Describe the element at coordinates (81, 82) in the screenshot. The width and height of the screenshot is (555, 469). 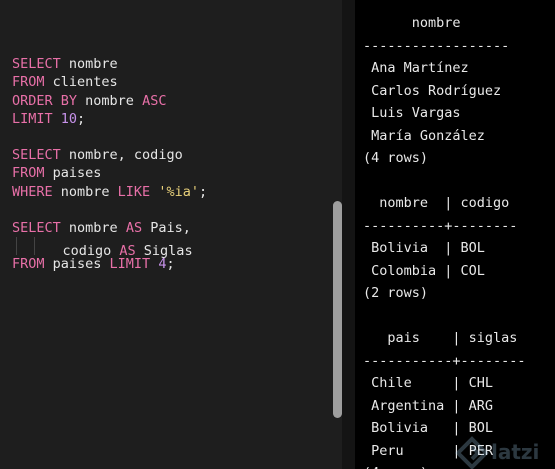
I see `sql-text: clientes` at that location.